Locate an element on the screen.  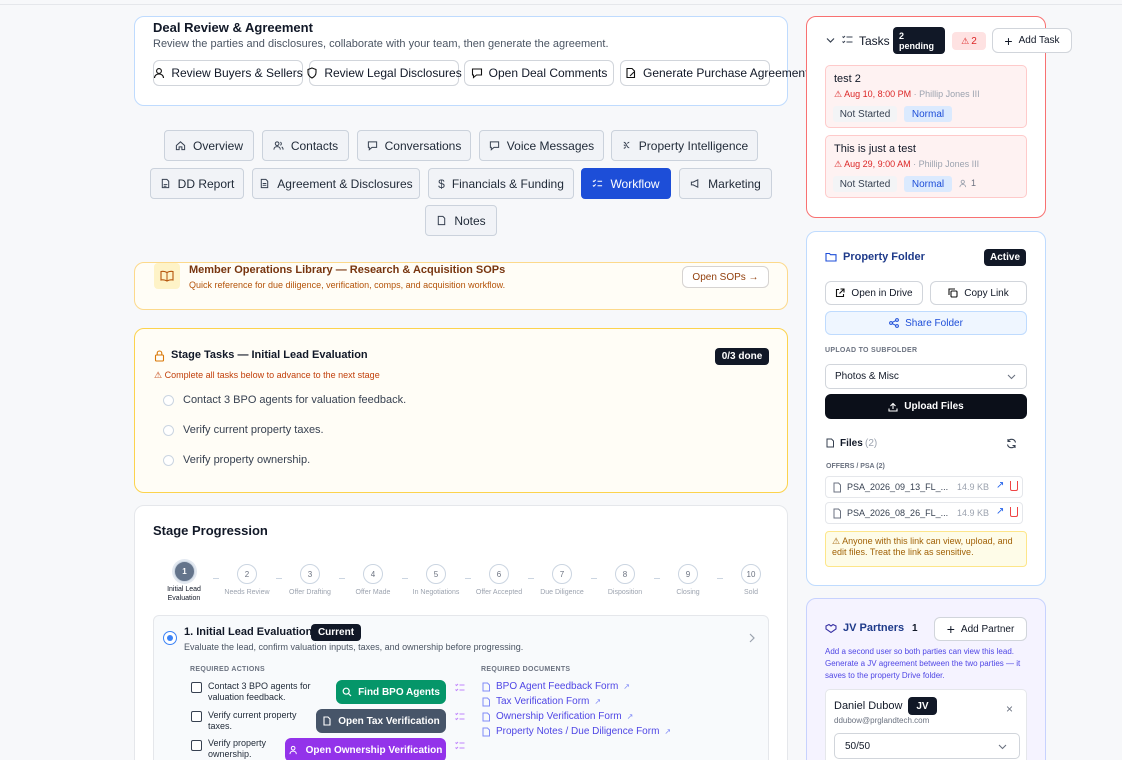
stage-progression-title: Stage Progression is located at coordinates (210, 530).